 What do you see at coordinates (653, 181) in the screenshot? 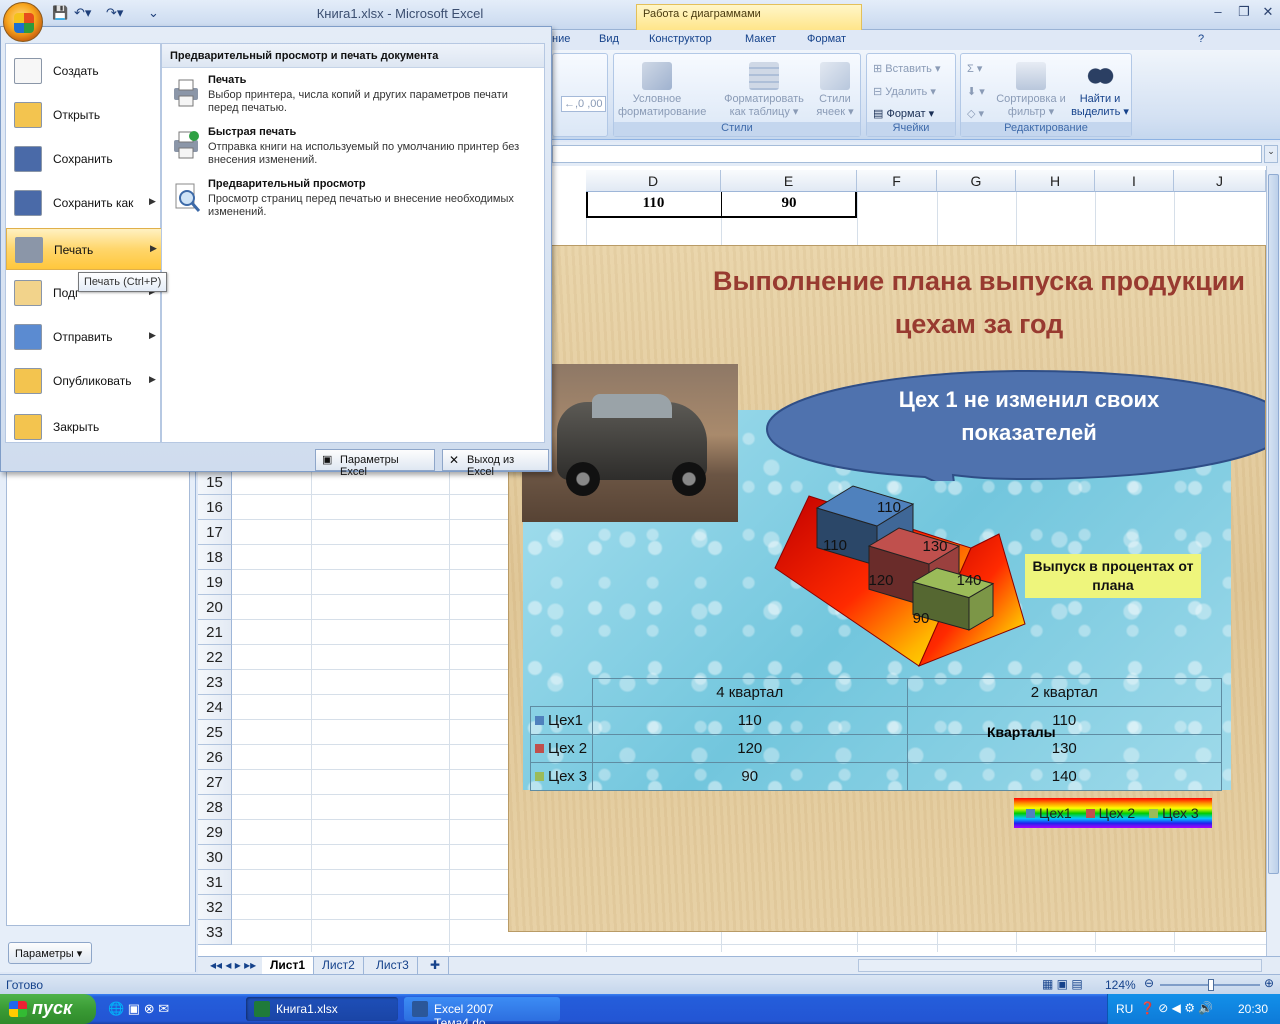
I see `column-header-d: D` at bounding box center [653, 181].